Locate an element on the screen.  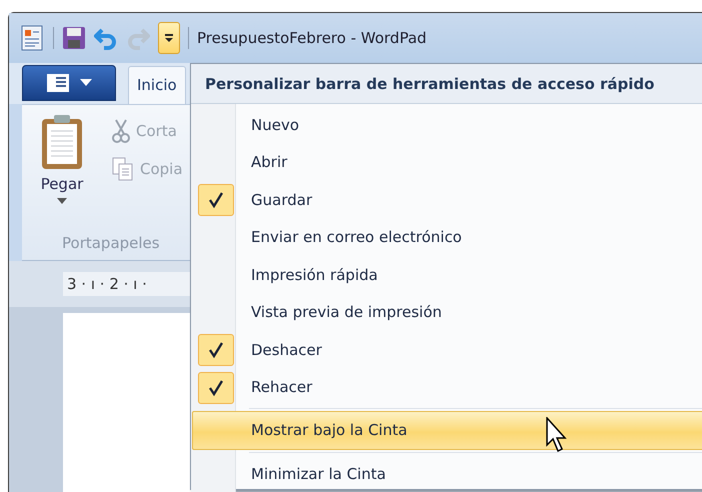
ribbon-tab: Inicio is located at coordinates (157, 85).